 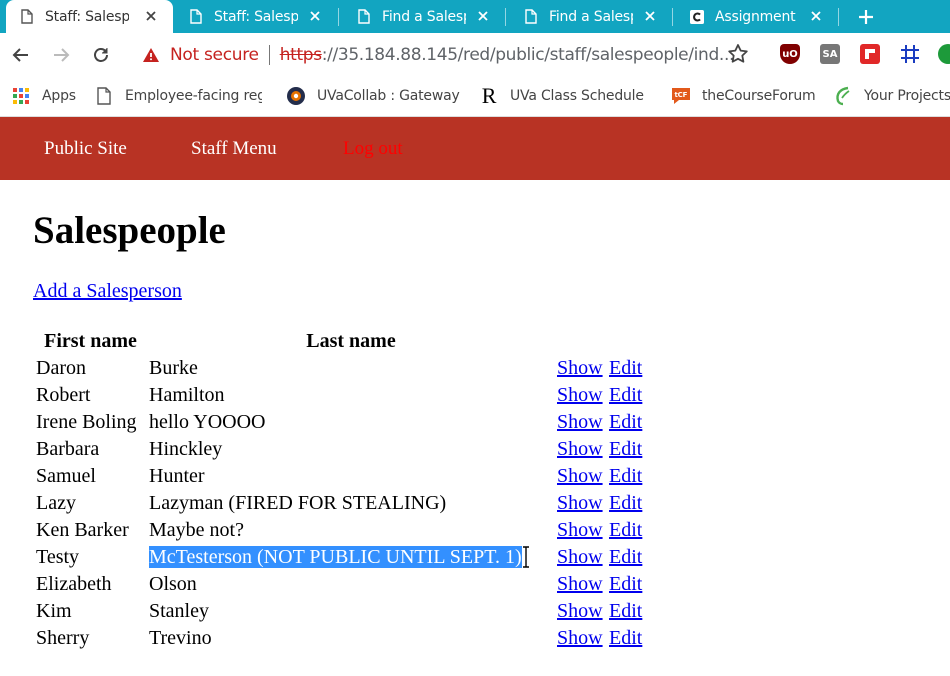 What do you see at coordinates (341, 584) in the screenshot?
I see `table-row: Elizabeth Olson Show Edit` at bounding box center [341, 584].